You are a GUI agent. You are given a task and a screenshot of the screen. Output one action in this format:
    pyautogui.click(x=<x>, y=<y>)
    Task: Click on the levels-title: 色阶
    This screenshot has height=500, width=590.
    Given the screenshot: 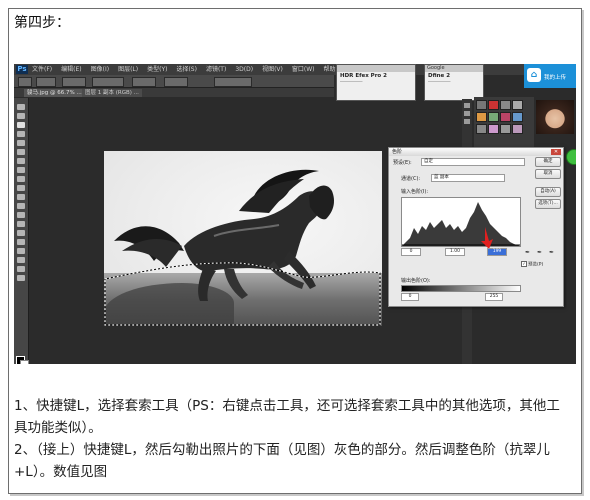 What is the action you would take?
    pyautogui.click(x=476, y=152)
    